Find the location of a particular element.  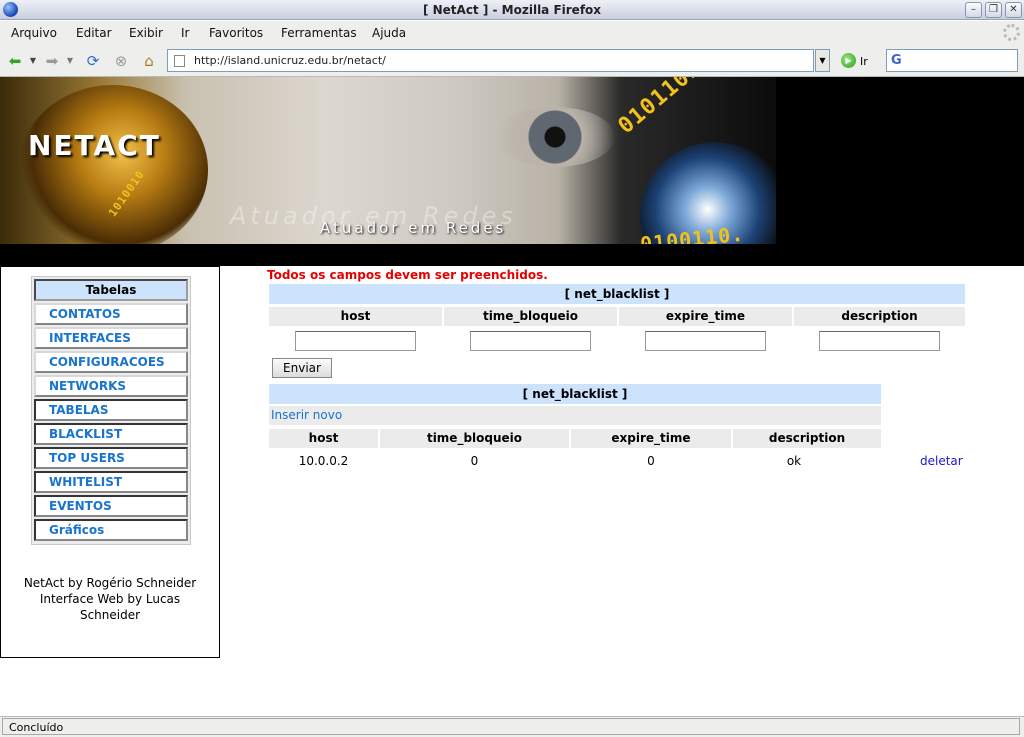

status-panel: Concluído is located at coordinates (511, 726).